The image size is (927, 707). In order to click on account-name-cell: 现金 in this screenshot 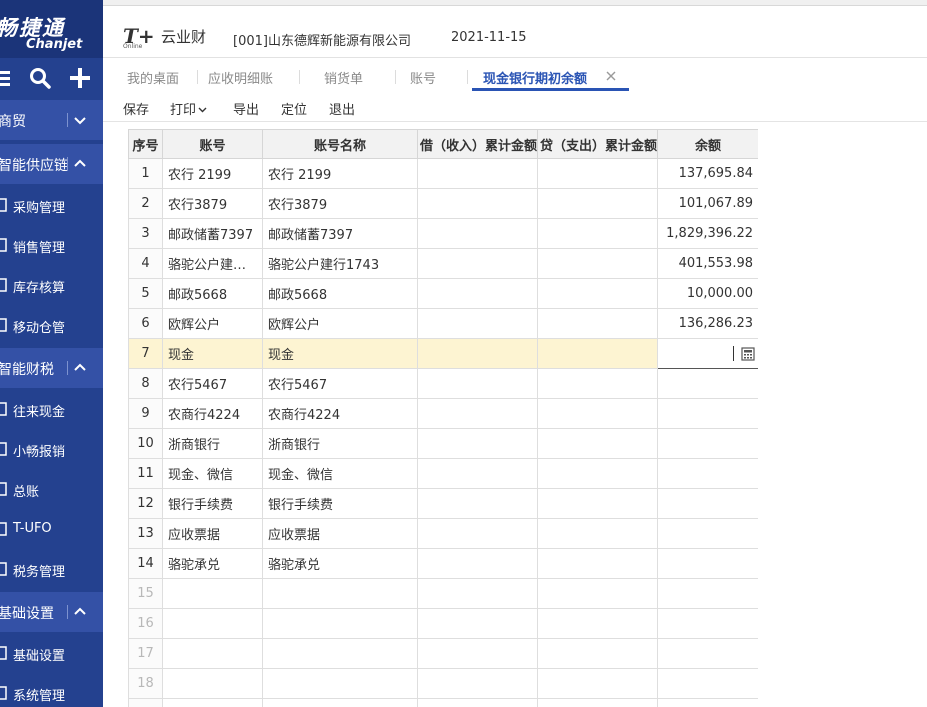, I will do `click(340, 353)`.